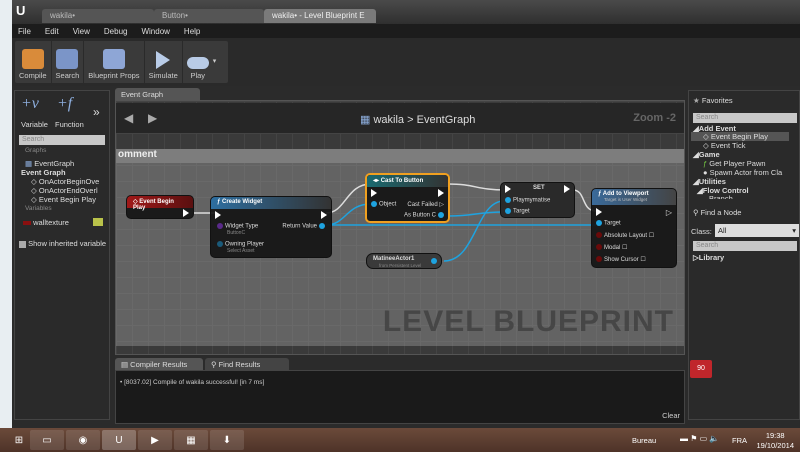 The height and width of the screenshot is (452, 800). What do you see at coordinates (62, 140) in the screenshot?
I see `search-input: Search` at bounding box center [62, 140].